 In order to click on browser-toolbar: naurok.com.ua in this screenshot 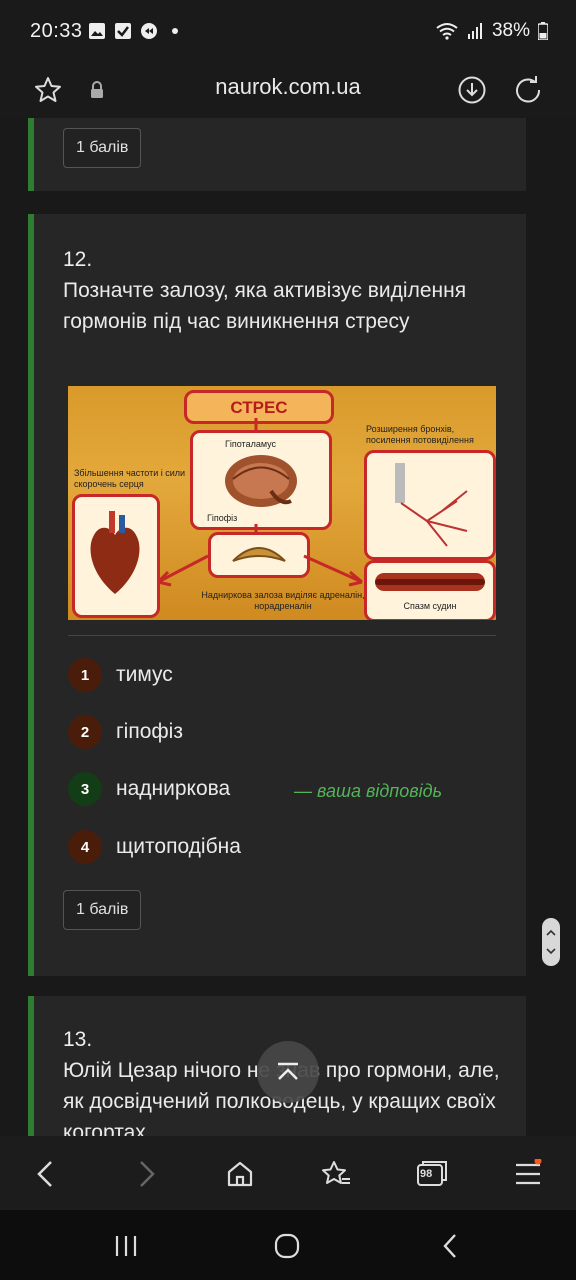, I will do `click(288, 90)`.